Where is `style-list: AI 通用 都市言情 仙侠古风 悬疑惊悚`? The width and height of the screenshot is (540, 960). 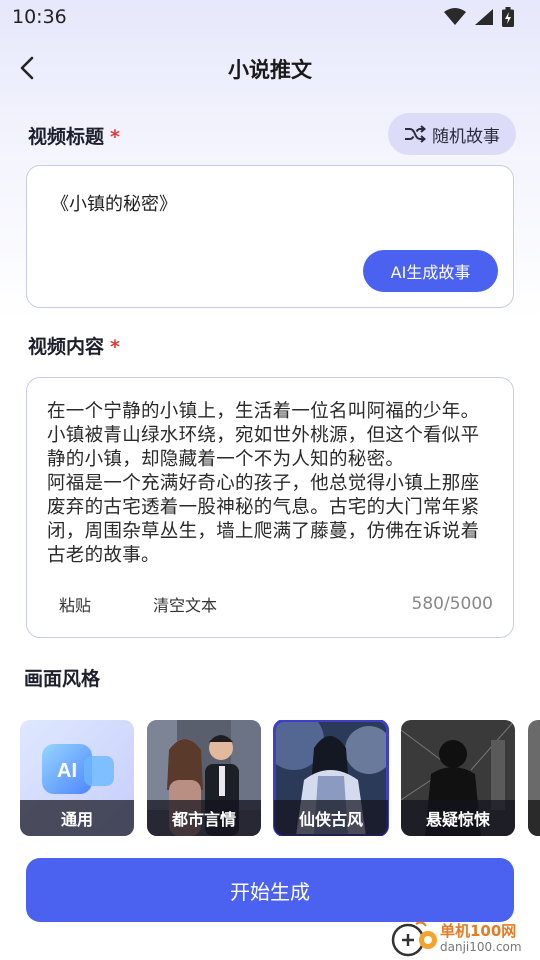 style-list: AI 通用 都市言情 仙侠古风 悬疑惊悚 is located at coordinates (280, 778).